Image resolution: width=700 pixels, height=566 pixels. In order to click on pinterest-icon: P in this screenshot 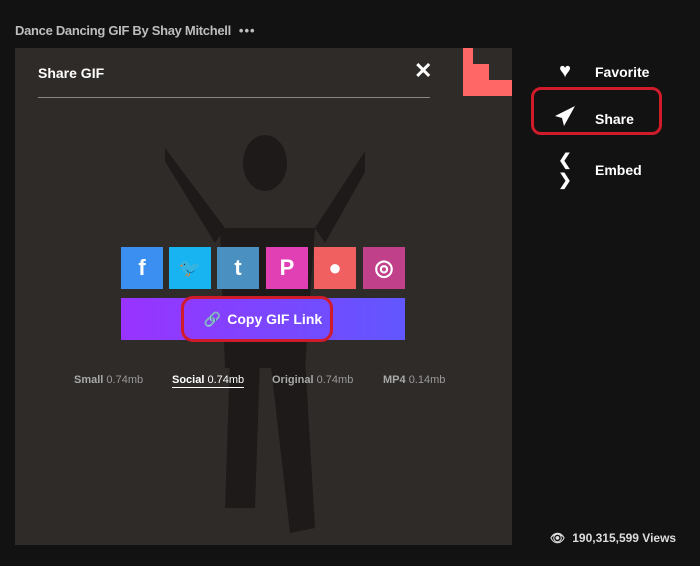, I will do `click(287, 267)`.